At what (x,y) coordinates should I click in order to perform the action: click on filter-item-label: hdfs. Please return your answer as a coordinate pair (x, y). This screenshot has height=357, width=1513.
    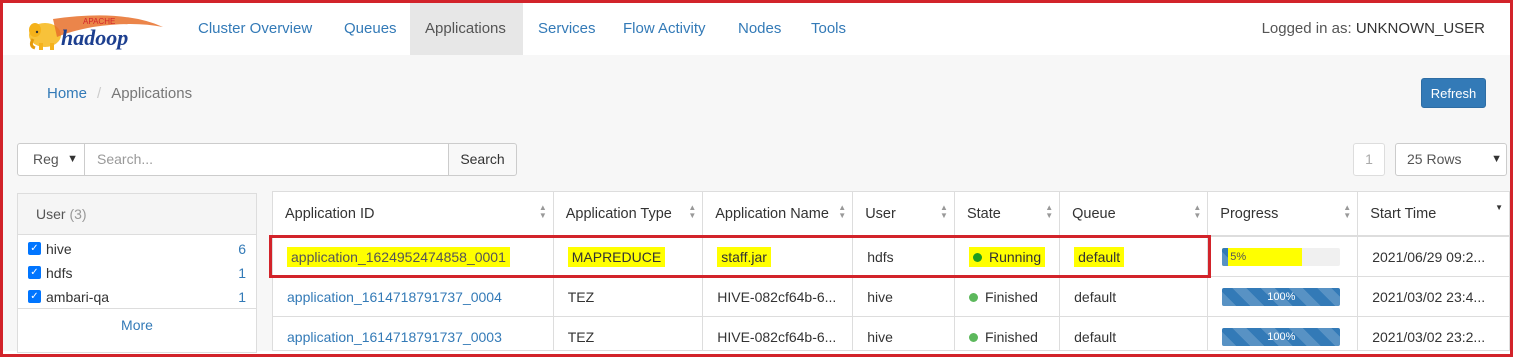
    Looking at the image, I should click on (59, 273).